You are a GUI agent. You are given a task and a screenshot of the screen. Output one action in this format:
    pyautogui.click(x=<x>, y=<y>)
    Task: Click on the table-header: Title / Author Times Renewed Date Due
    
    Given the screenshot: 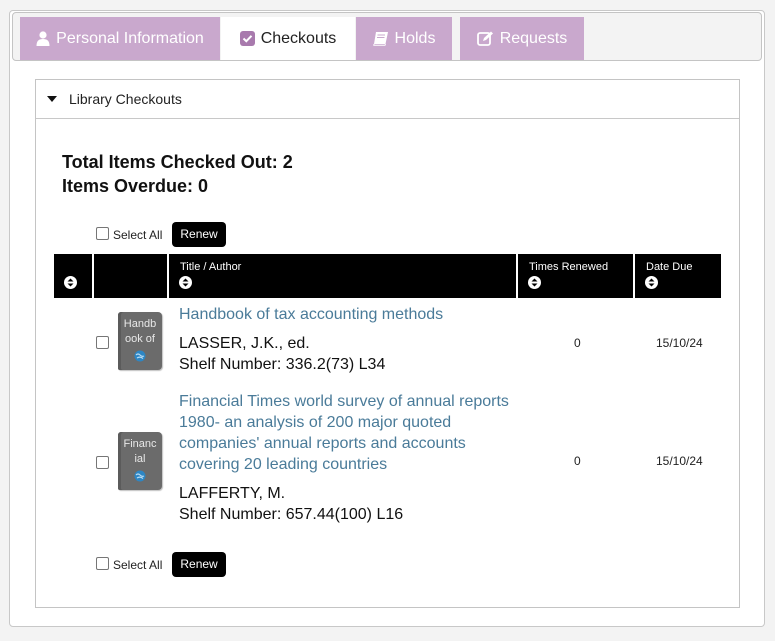 What is the action you would take?
    pyautogui.click(x=387, y=276)
    